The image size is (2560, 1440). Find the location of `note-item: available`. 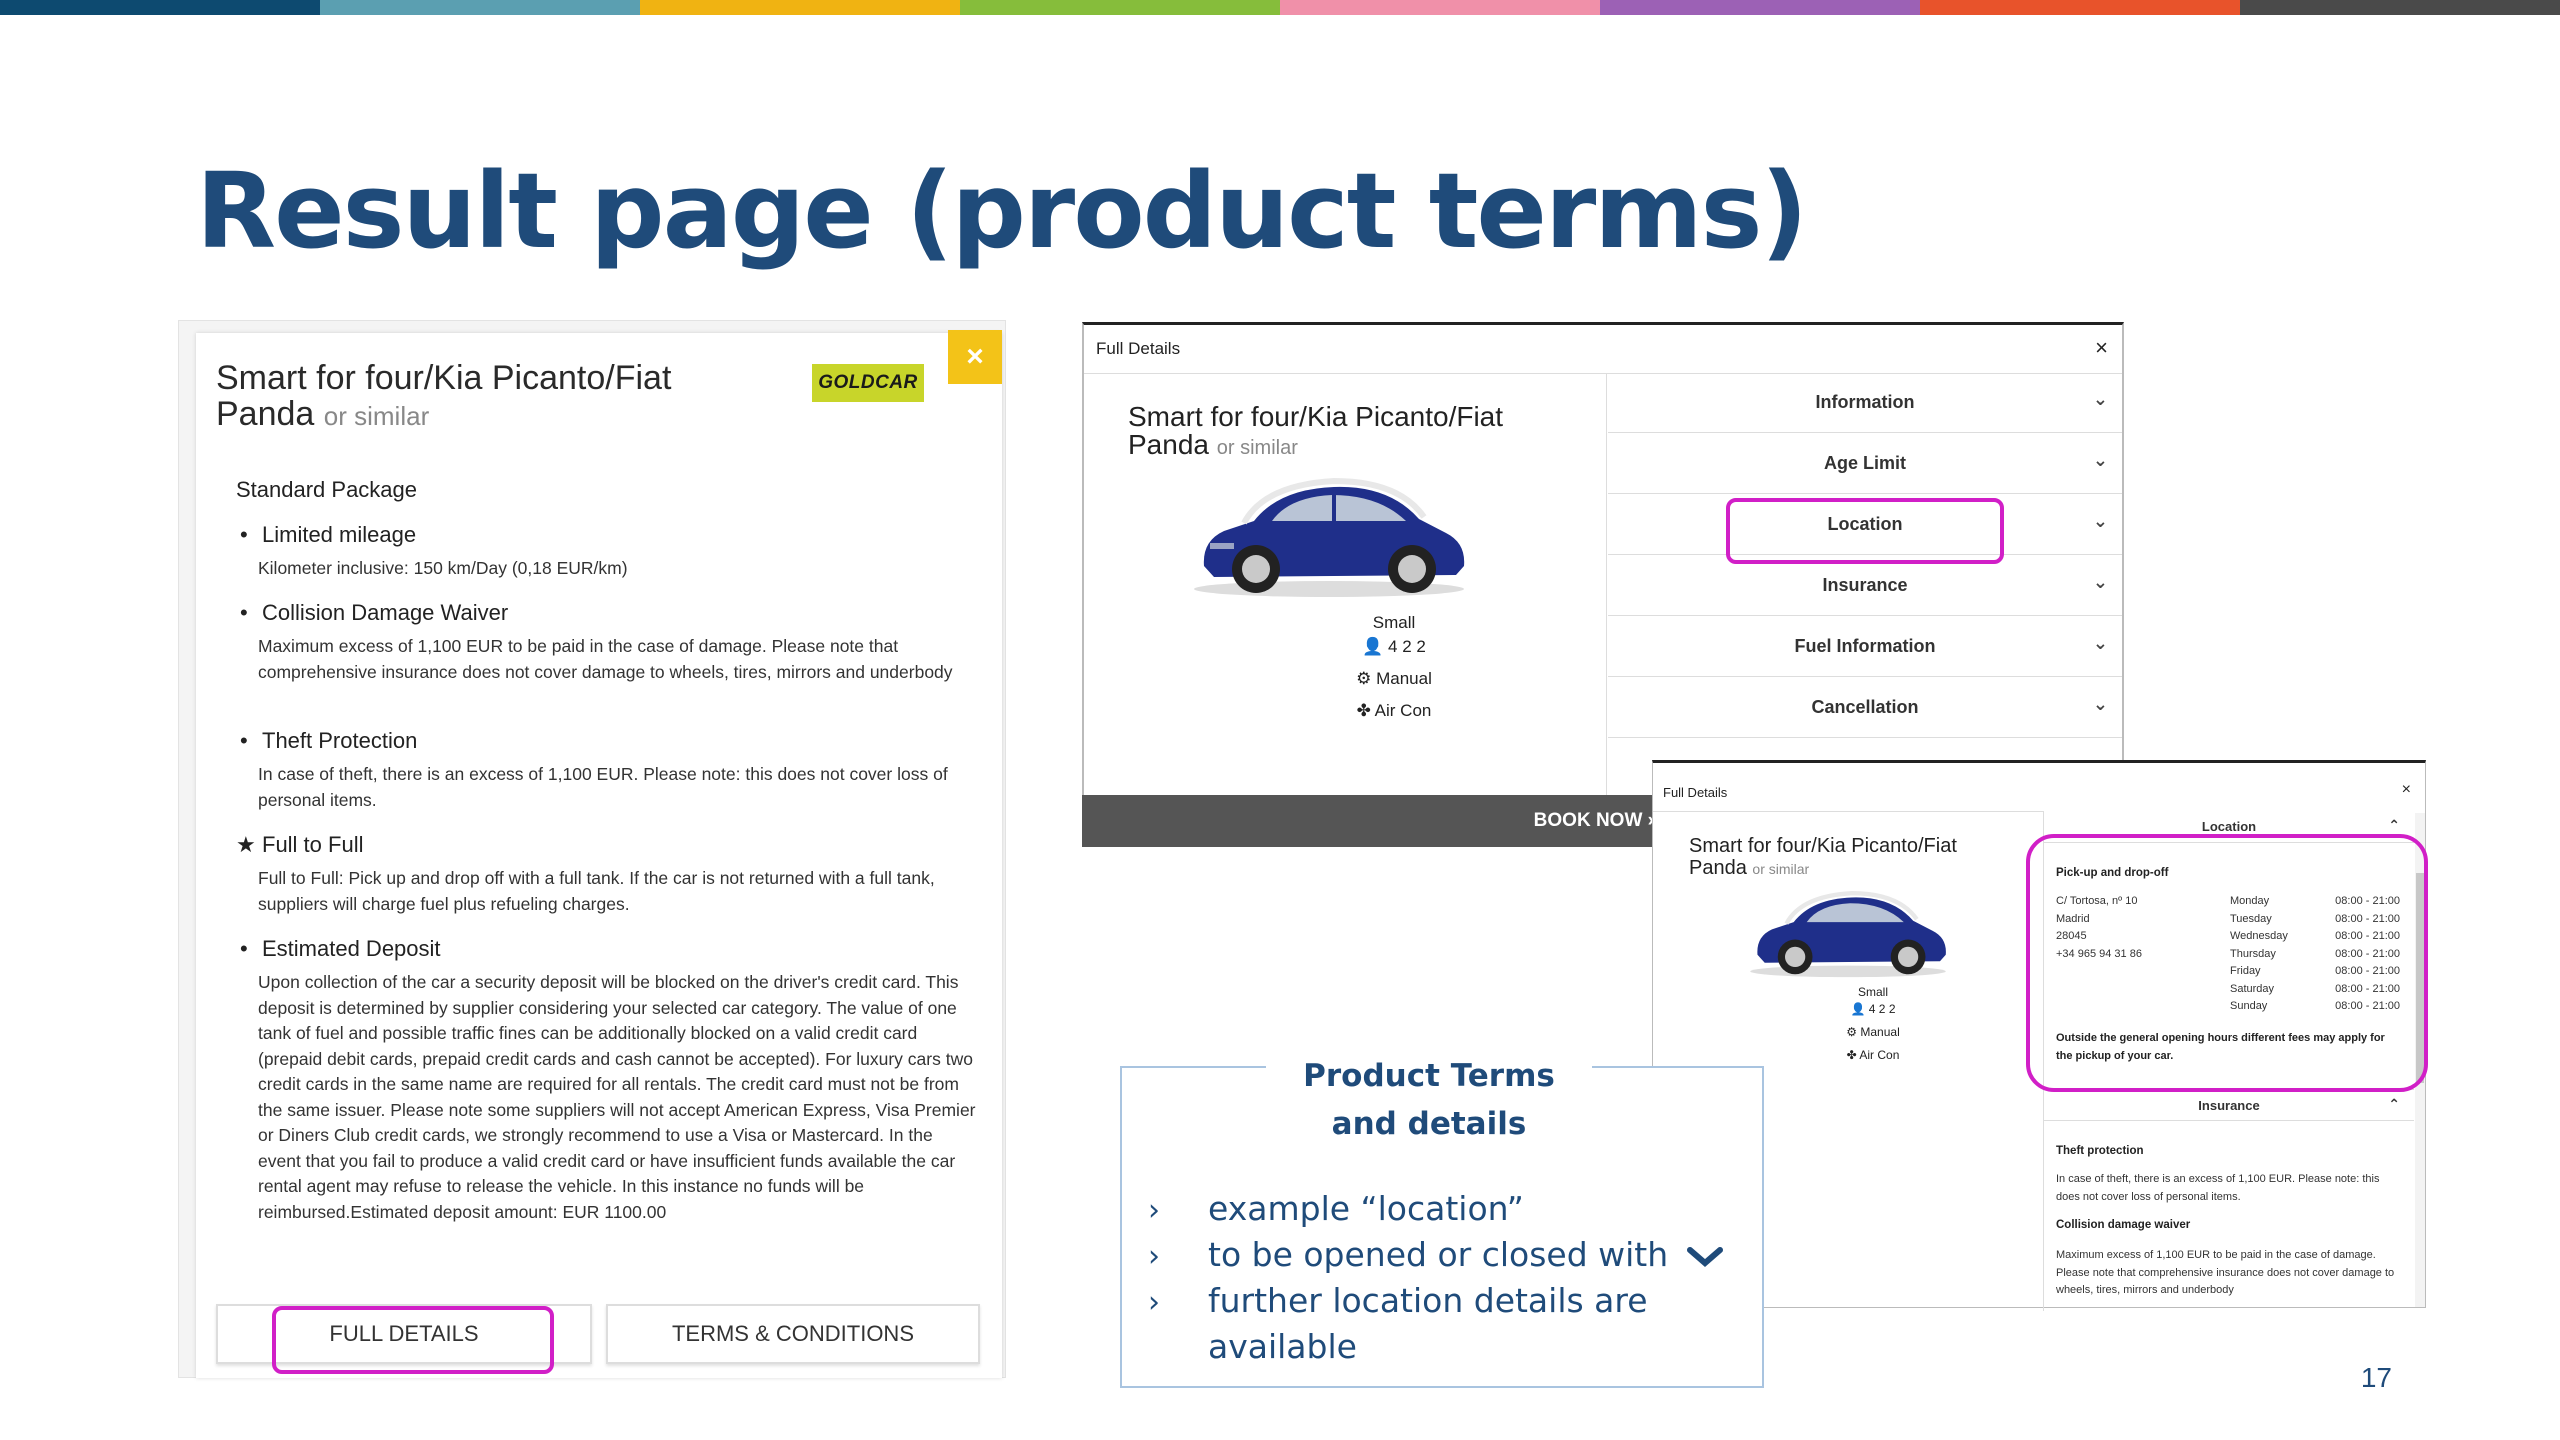

note-item: available is located at coordinates (1282, 1346).